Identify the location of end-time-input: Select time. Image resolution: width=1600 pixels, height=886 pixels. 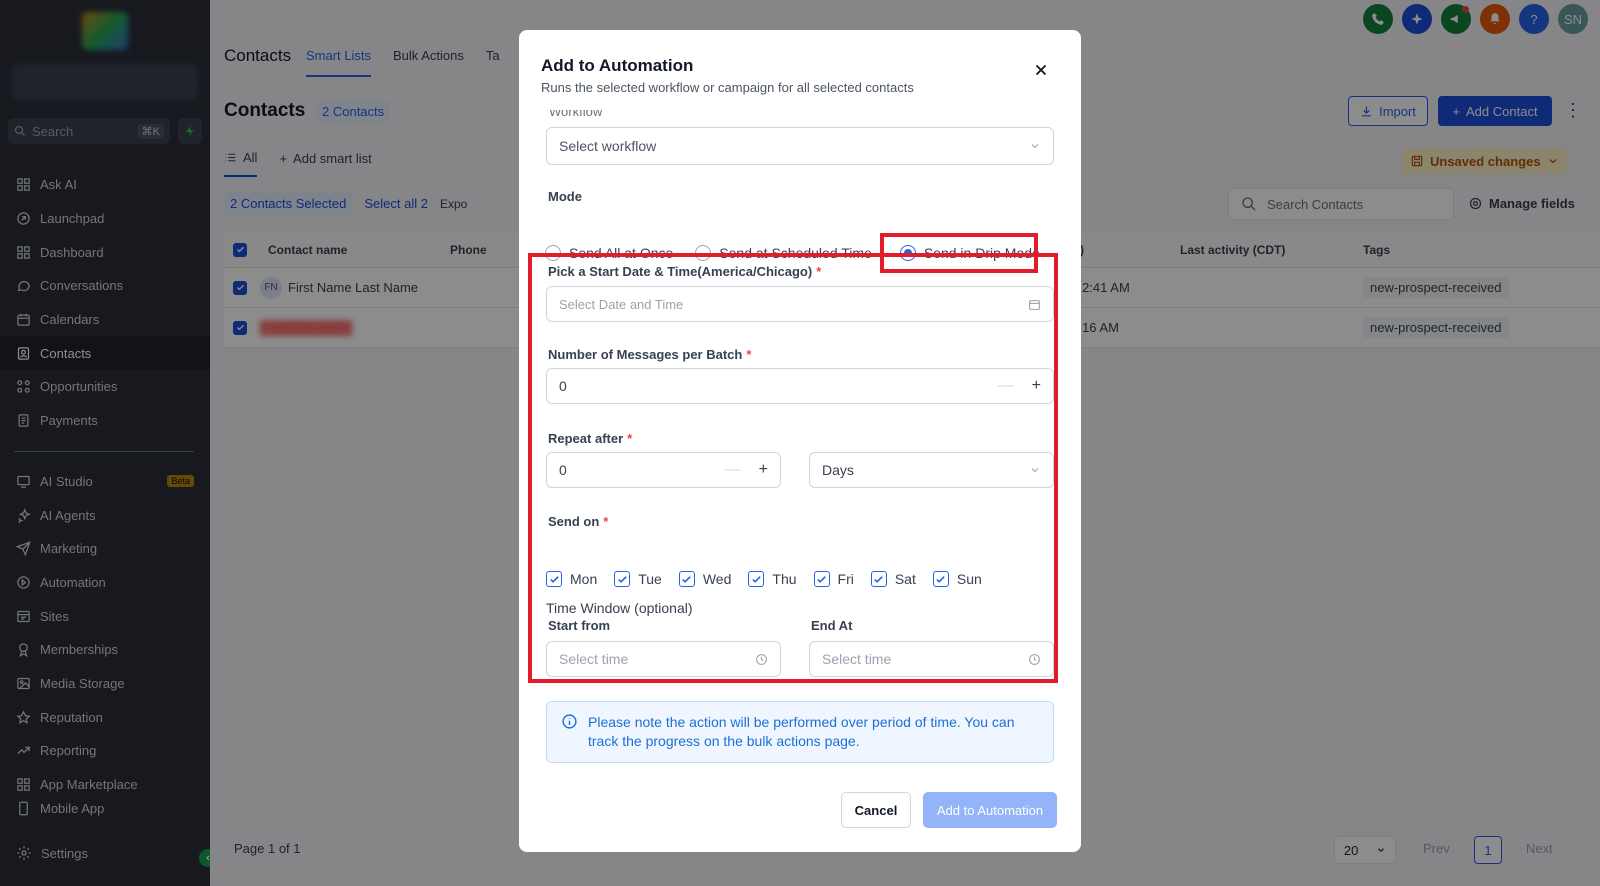
(931, 659).